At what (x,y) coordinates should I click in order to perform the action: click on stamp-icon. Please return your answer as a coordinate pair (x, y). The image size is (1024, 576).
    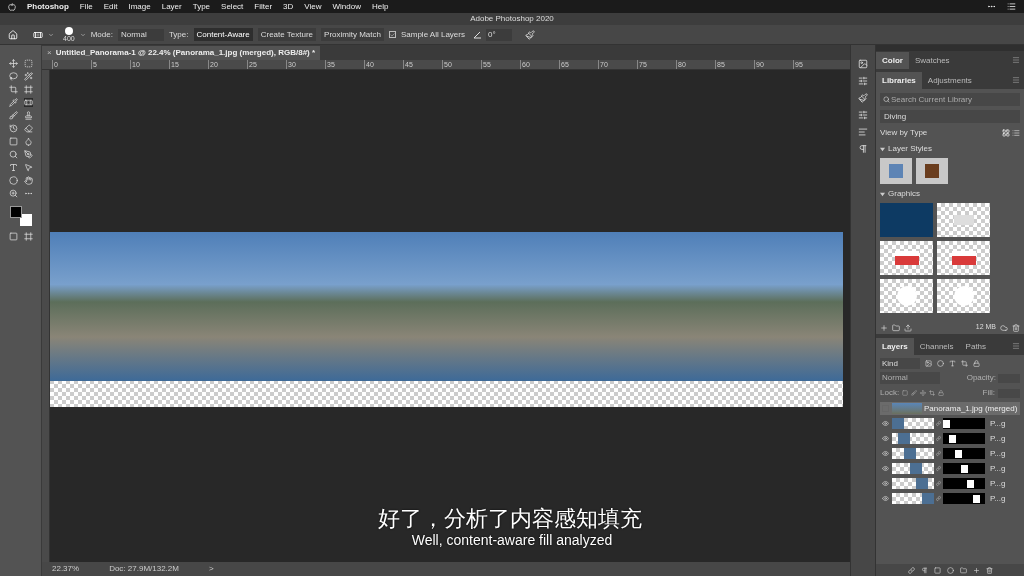
    Looking at the image, I should click on (28, 115).